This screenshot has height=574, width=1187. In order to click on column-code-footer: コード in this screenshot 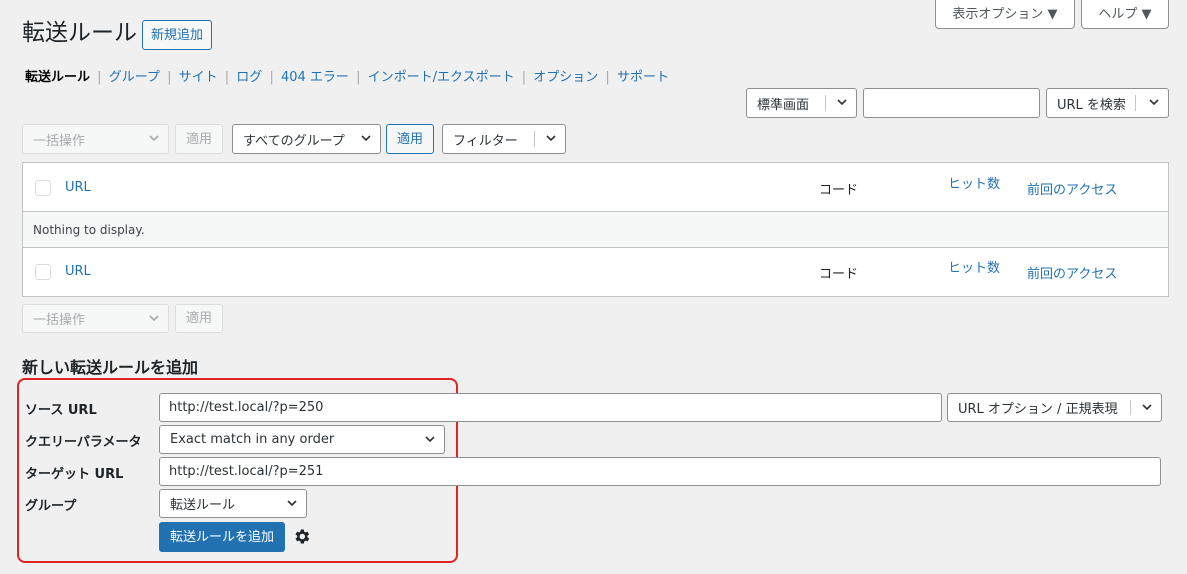, I will do `click(839, 274)`.